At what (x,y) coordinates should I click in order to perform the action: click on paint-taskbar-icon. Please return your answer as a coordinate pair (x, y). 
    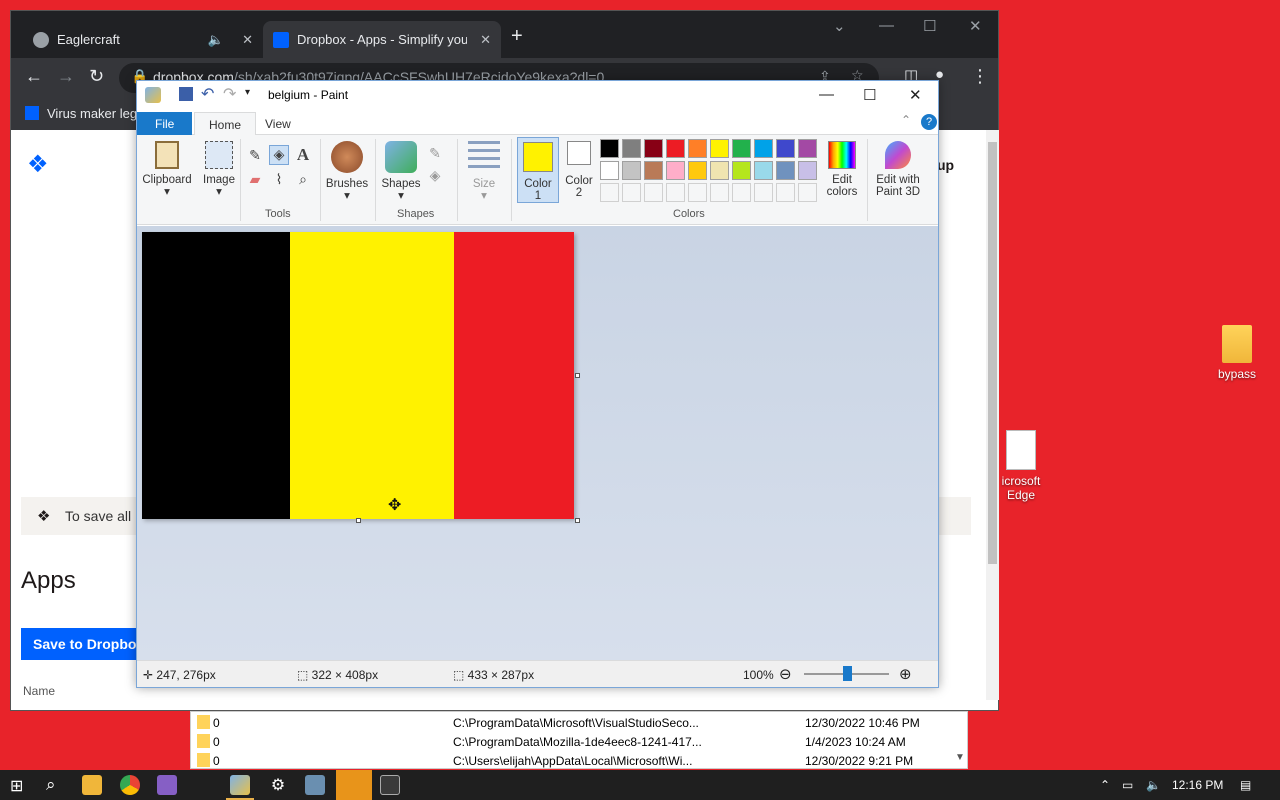
    Looking at the image, I should click on (240, 785).